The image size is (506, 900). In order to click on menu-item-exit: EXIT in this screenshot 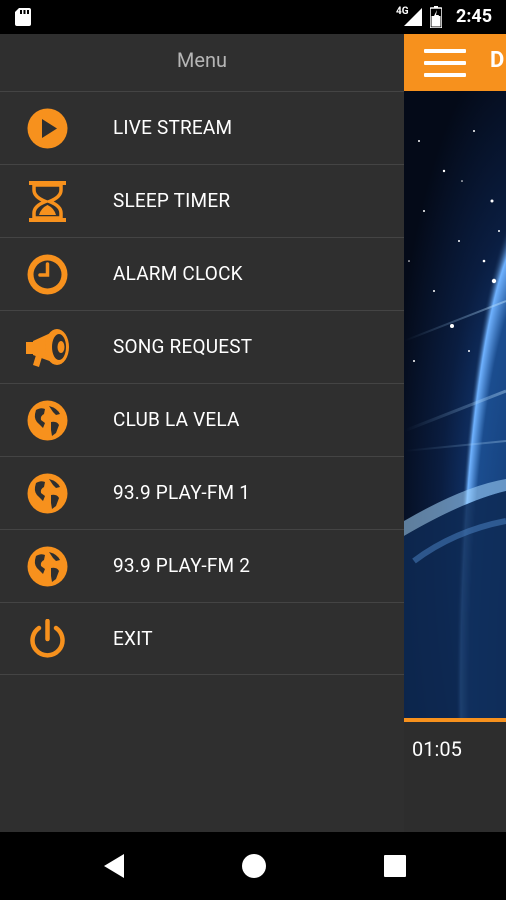, I will do `click(202, 638)`.